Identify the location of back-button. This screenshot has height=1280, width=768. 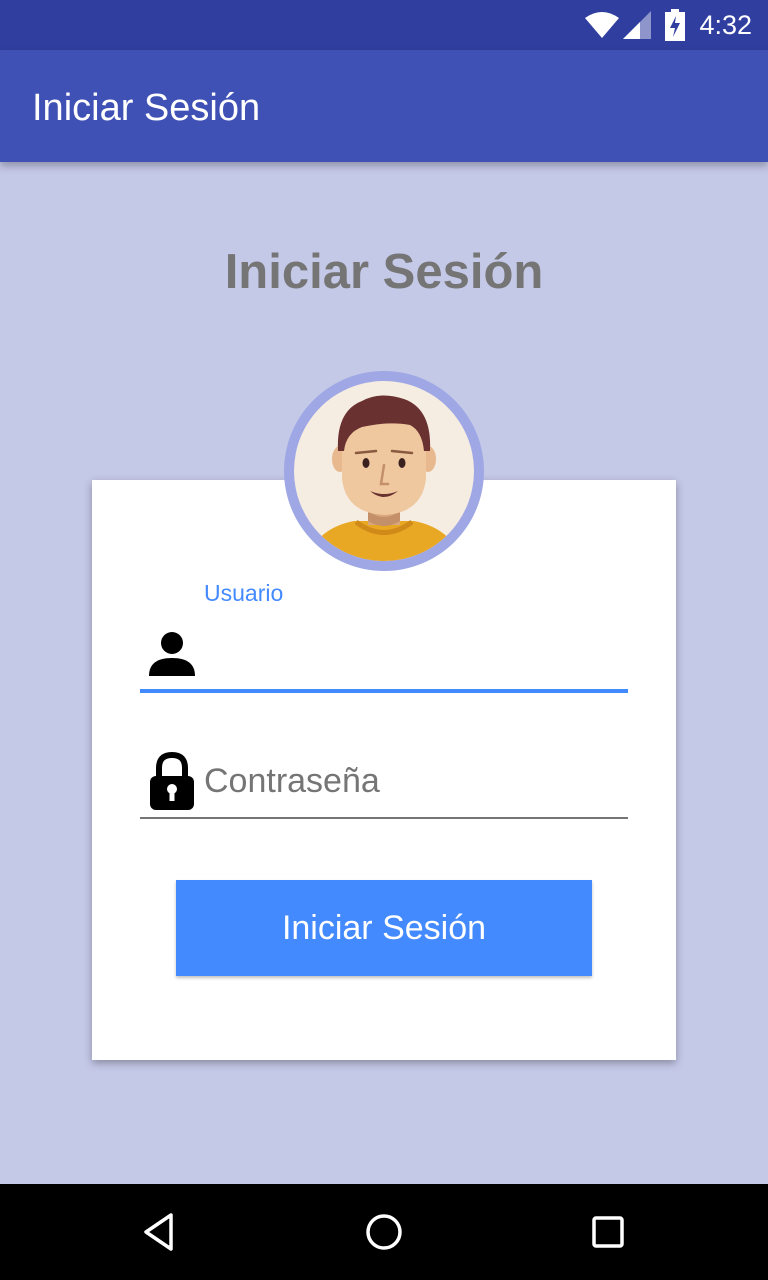
(160, 1232).